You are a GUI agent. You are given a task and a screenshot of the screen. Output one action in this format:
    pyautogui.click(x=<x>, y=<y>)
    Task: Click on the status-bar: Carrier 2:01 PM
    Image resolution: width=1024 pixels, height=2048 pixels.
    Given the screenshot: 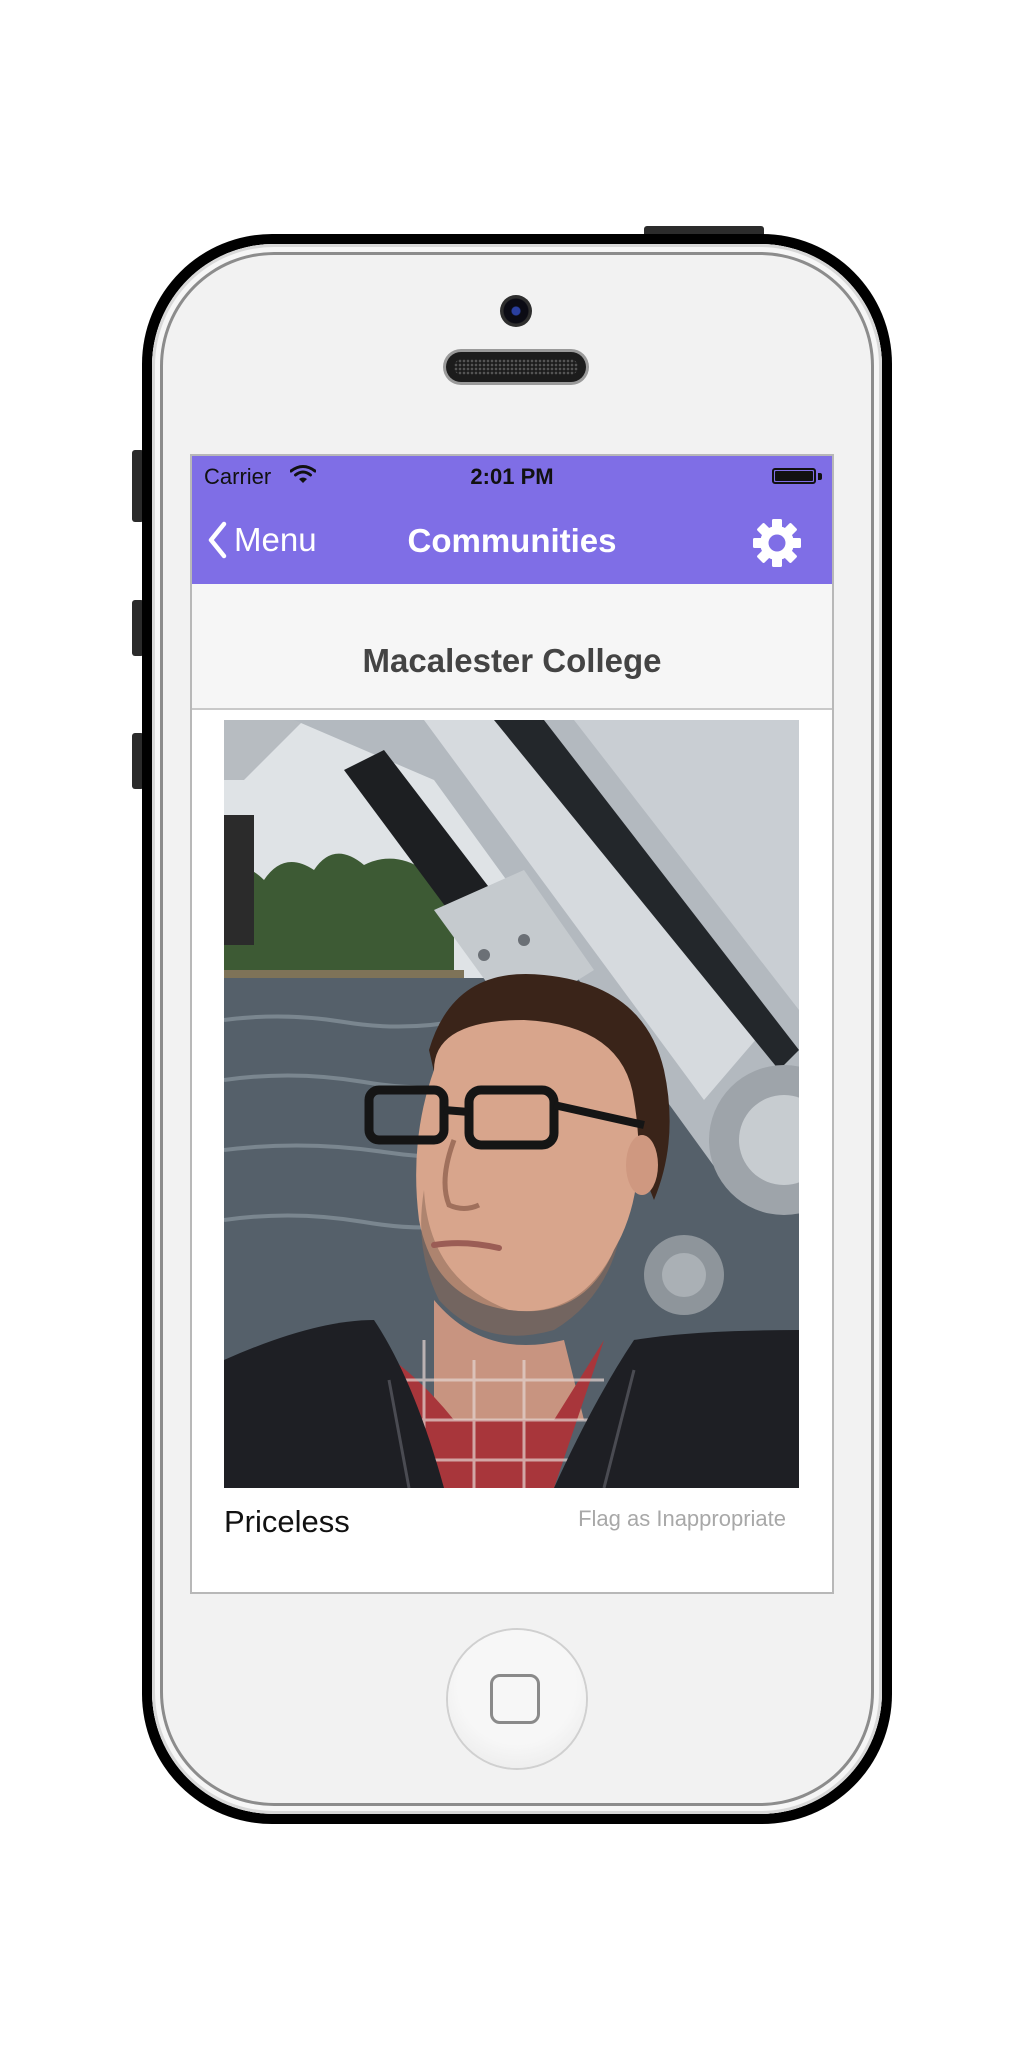 What is the action you would take?
    pyautogui.click(x=512, y=476)
    